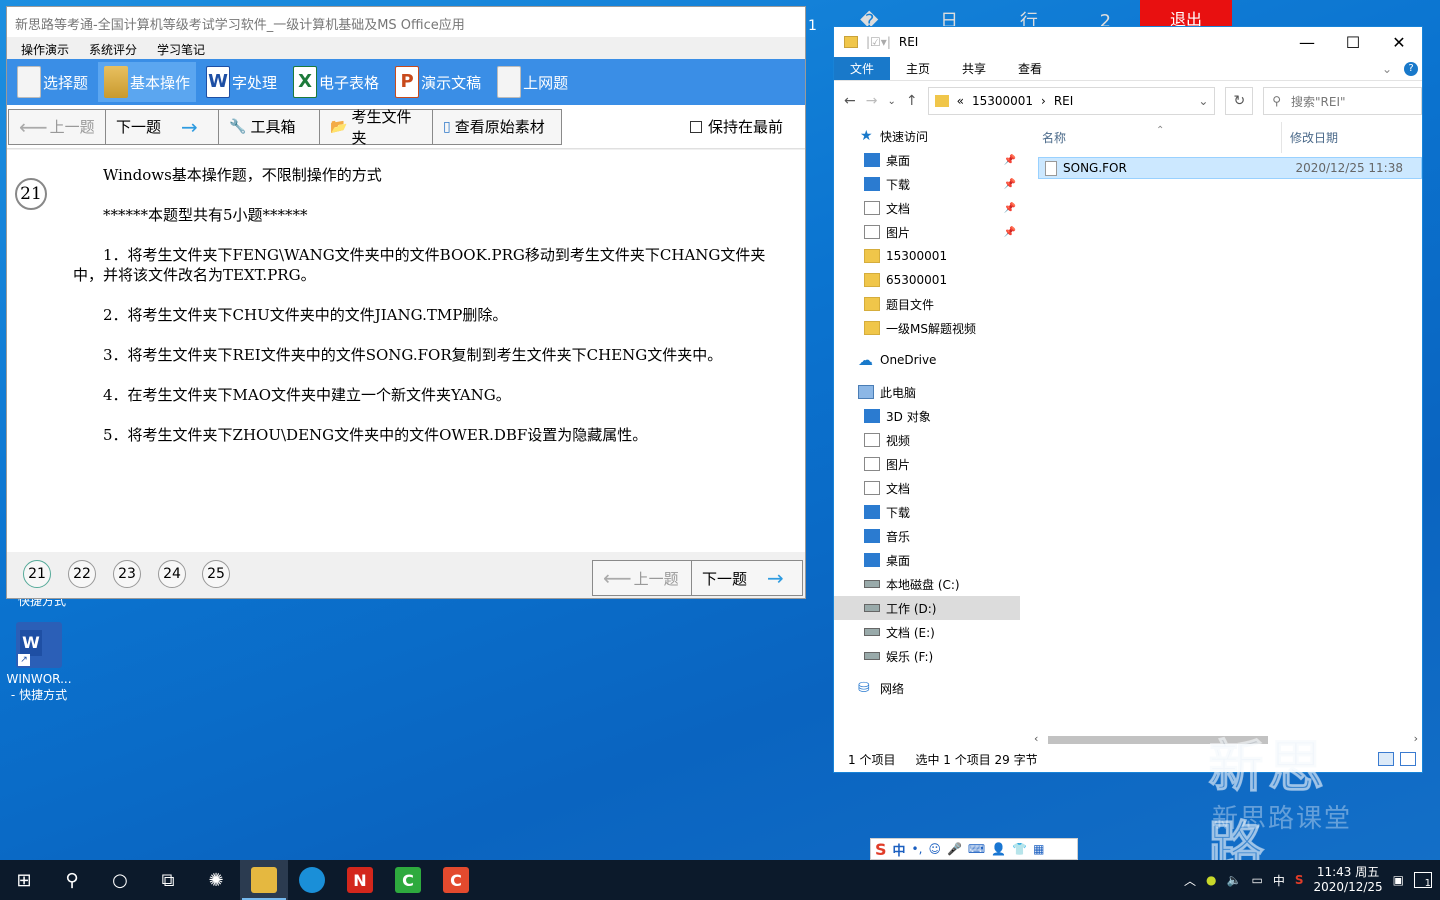 The width and height of the screenshot is (1440, 900). Describe the element at coordinates (52, 82) in the screenshot. I see `tab-choice: 选择题` at that location.